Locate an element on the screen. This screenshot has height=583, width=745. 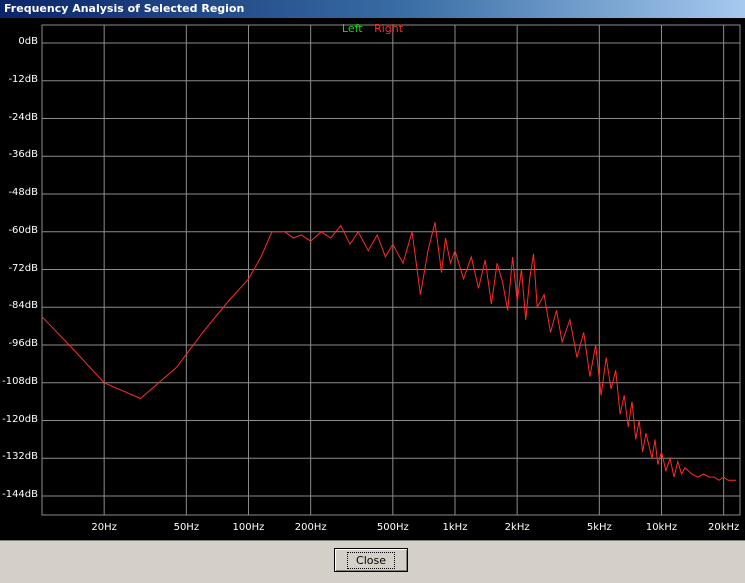
button-bar: Close is located at coordinates (372, 561).